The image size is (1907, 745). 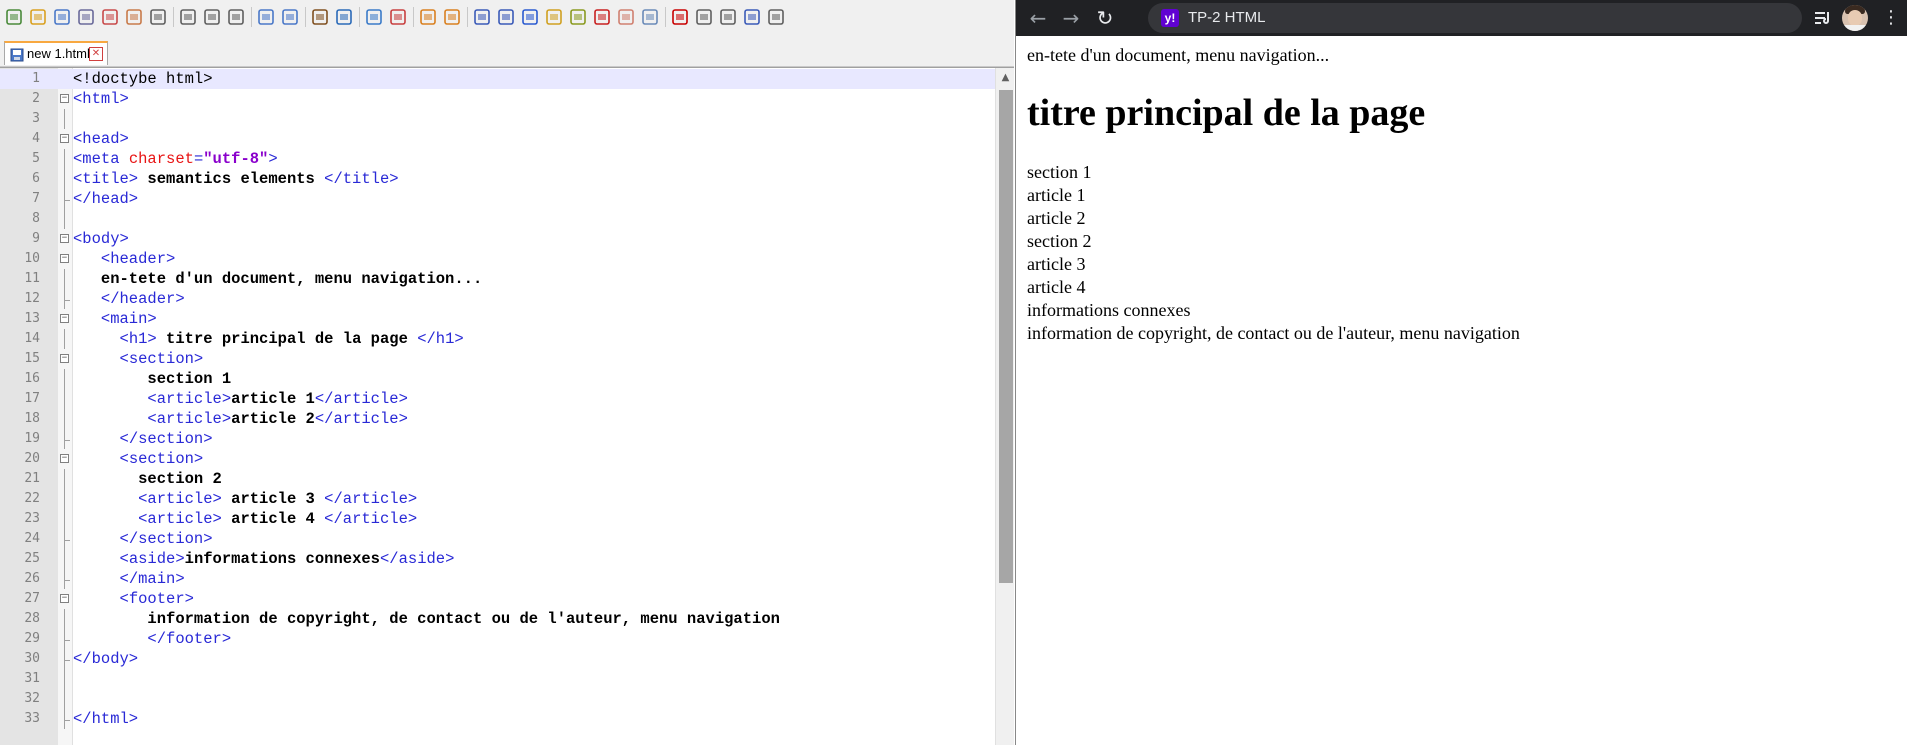 I want to click on editor-tab-strip: new 1.html ✕, so click(x=507, y=51).